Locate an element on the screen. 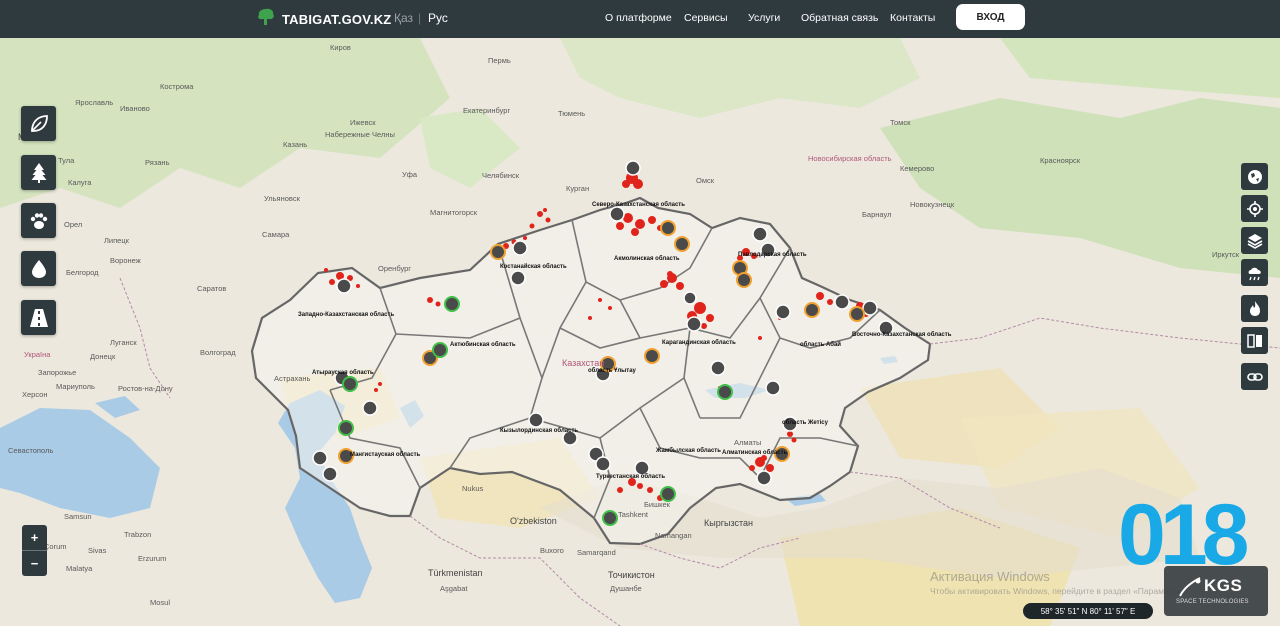 This screenshot has height=626, width=1280. zoom-control: + − is located at coordinates (34, 550).